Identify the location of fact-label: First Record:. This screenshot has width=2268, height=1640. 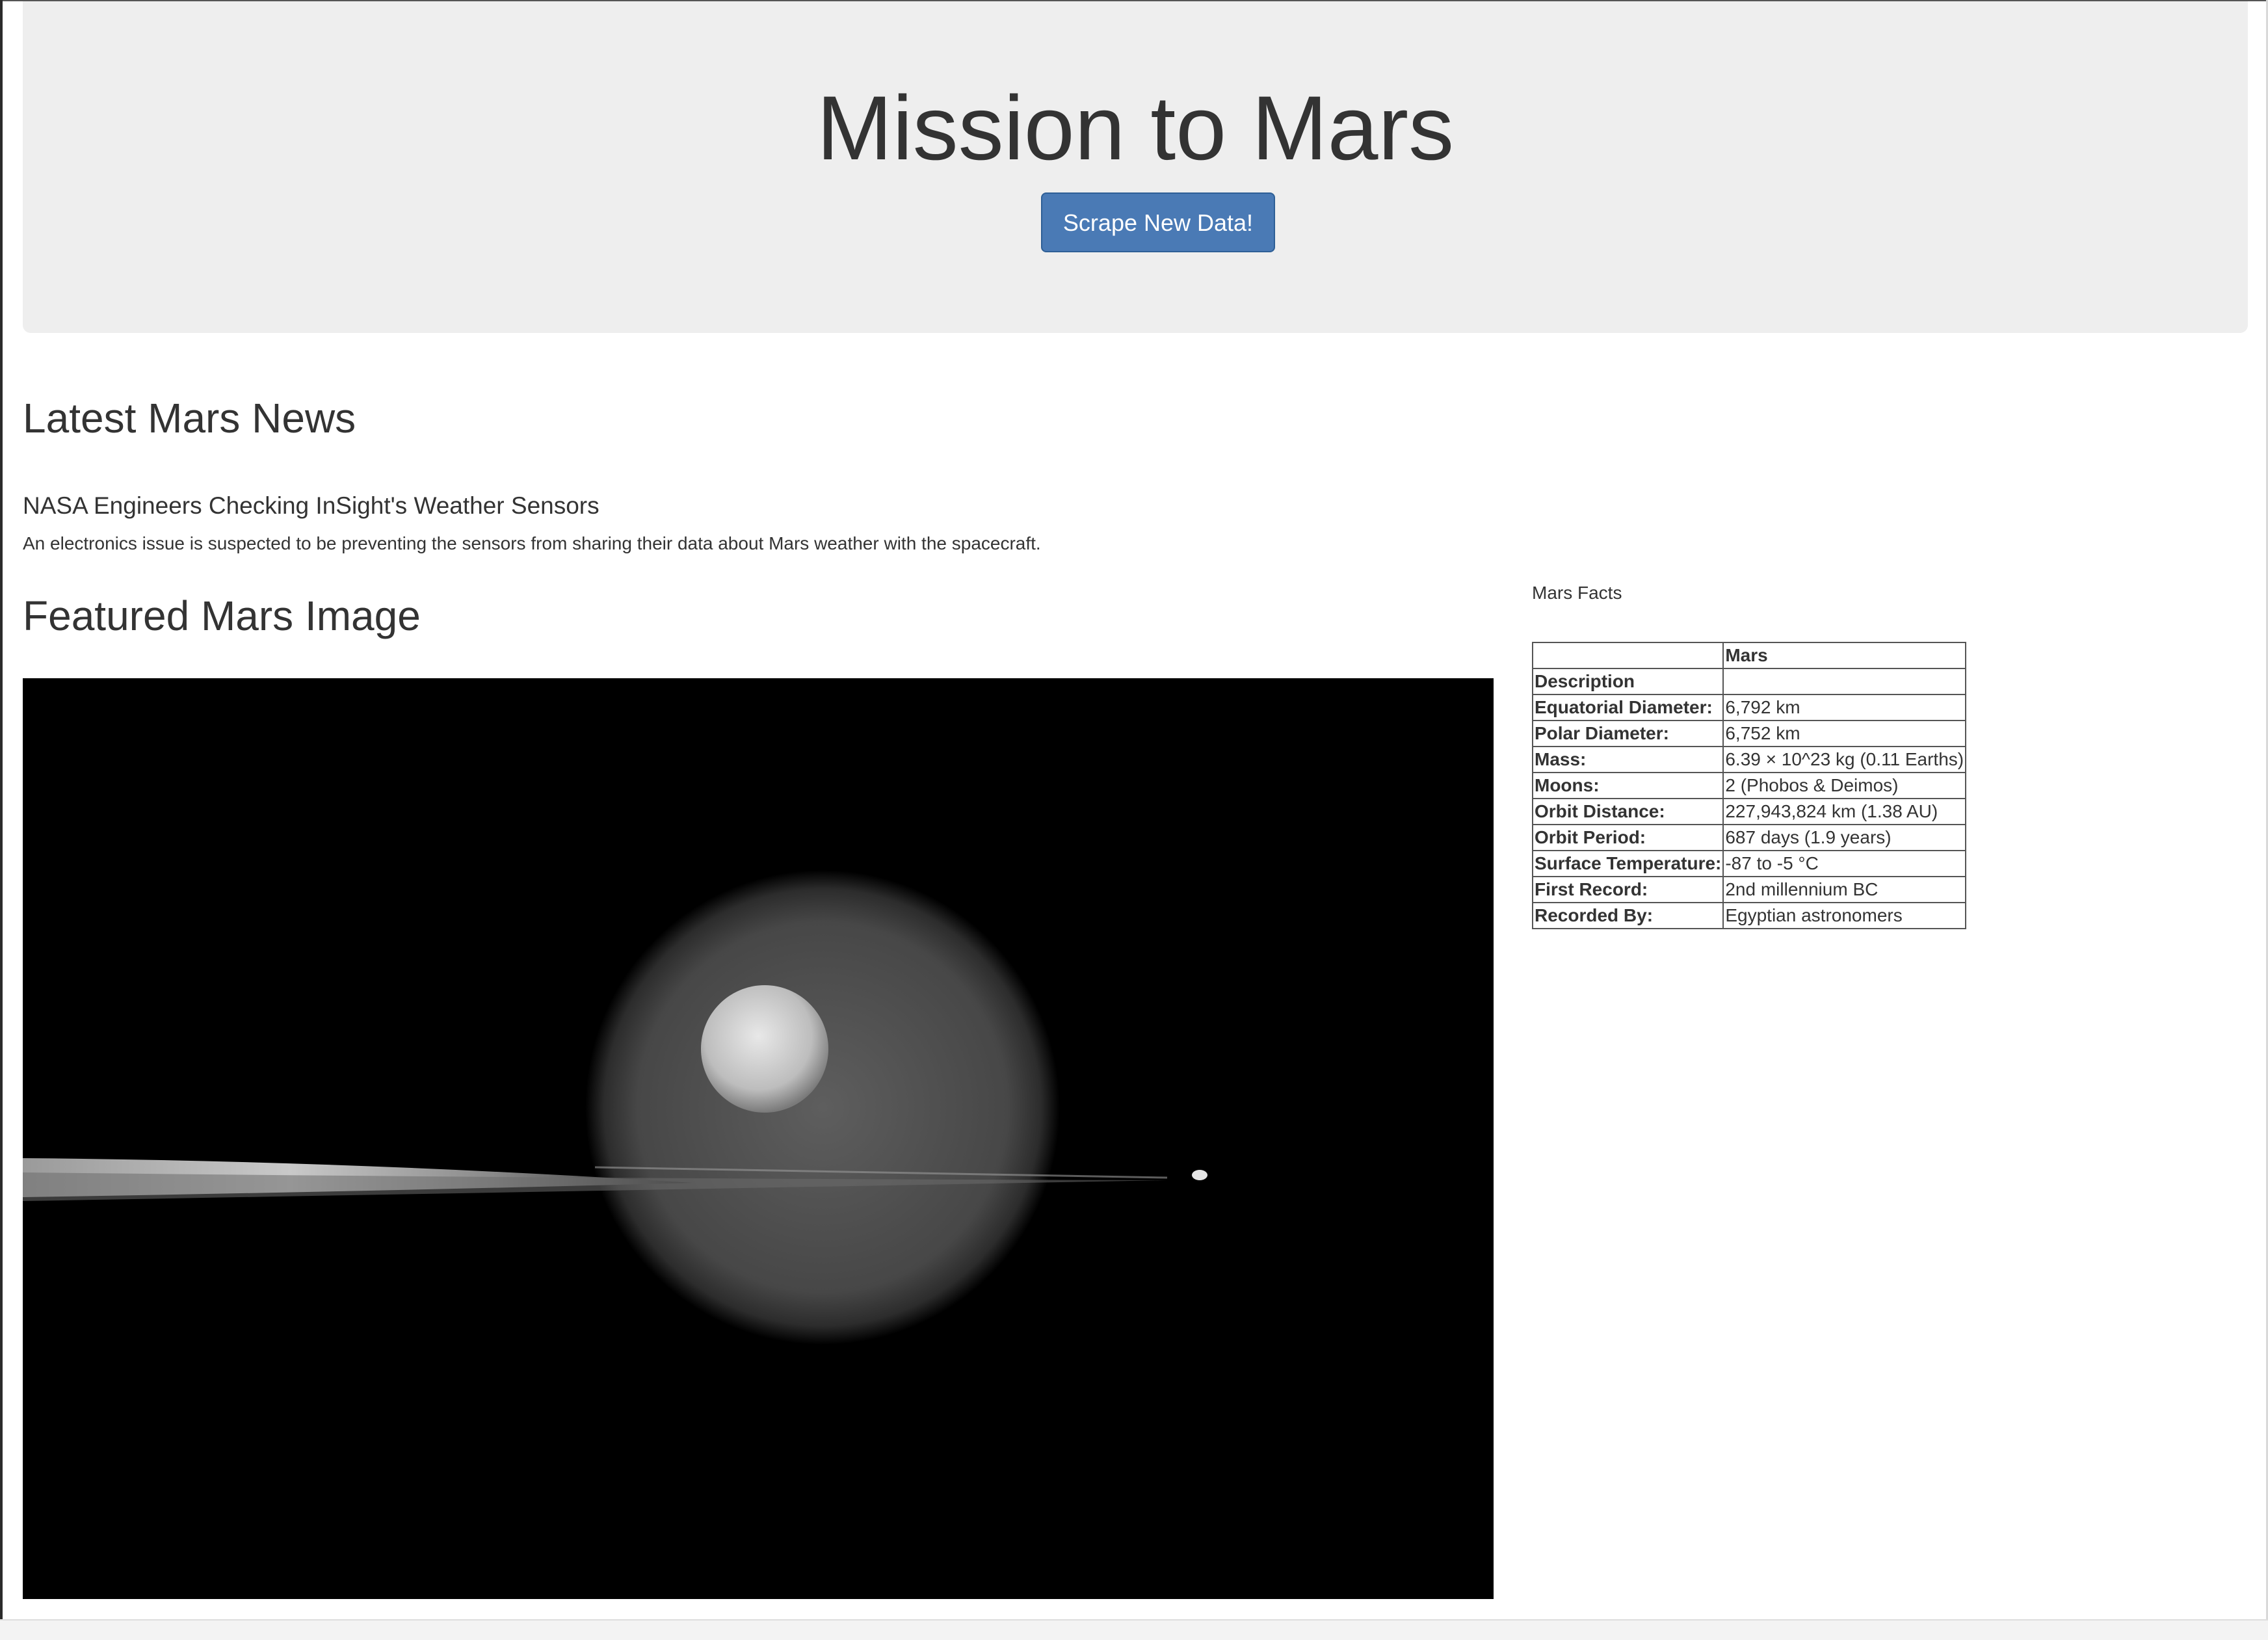
(1627, 889).